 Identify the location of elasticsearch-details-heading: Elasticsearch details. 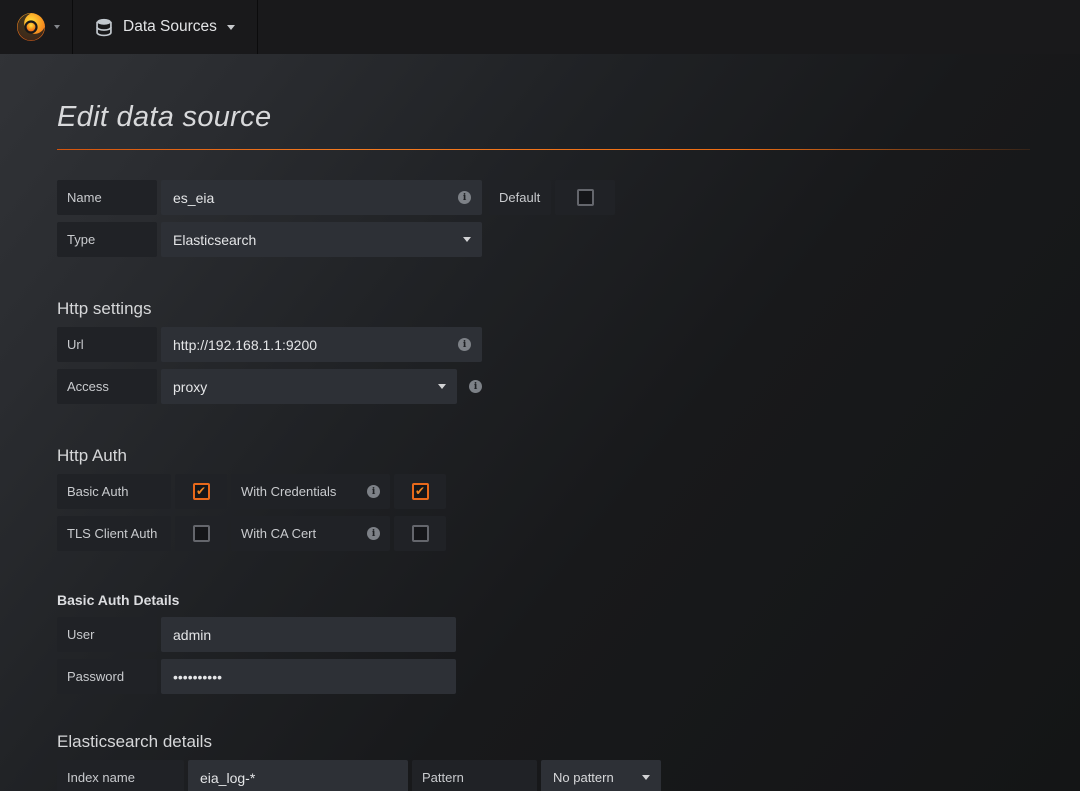
(134, 741).